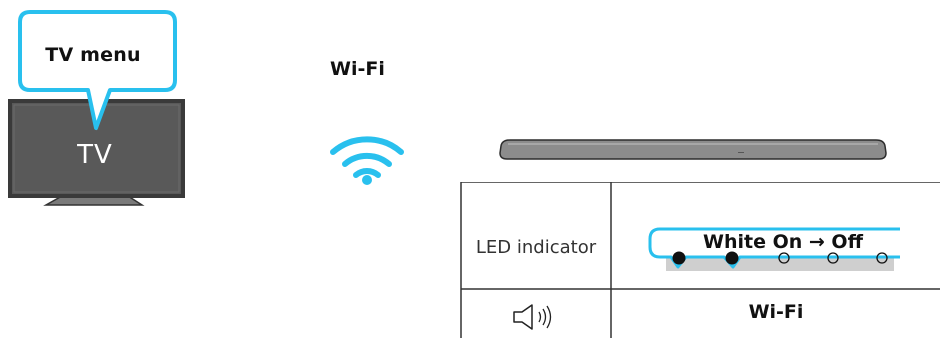  I want to click on wifi-connection-label: Wi-Fi, so click(357, 69).